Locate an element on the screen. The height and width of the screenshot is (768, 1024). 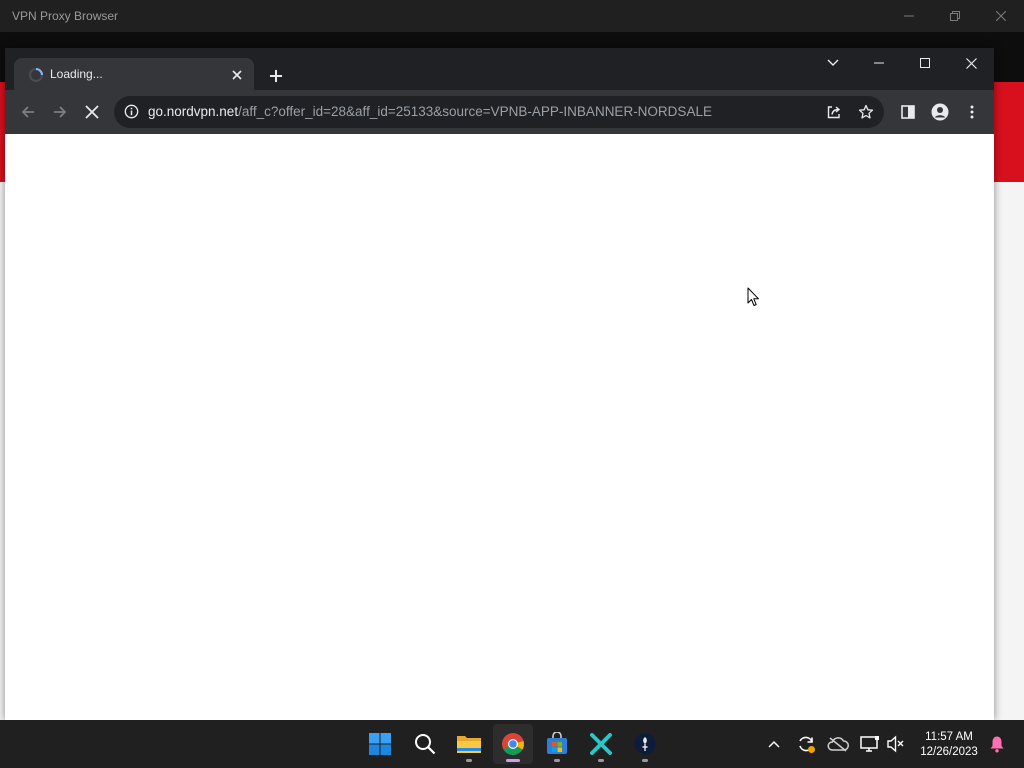
taskbar-search-button is located at coordinates (425, 744).